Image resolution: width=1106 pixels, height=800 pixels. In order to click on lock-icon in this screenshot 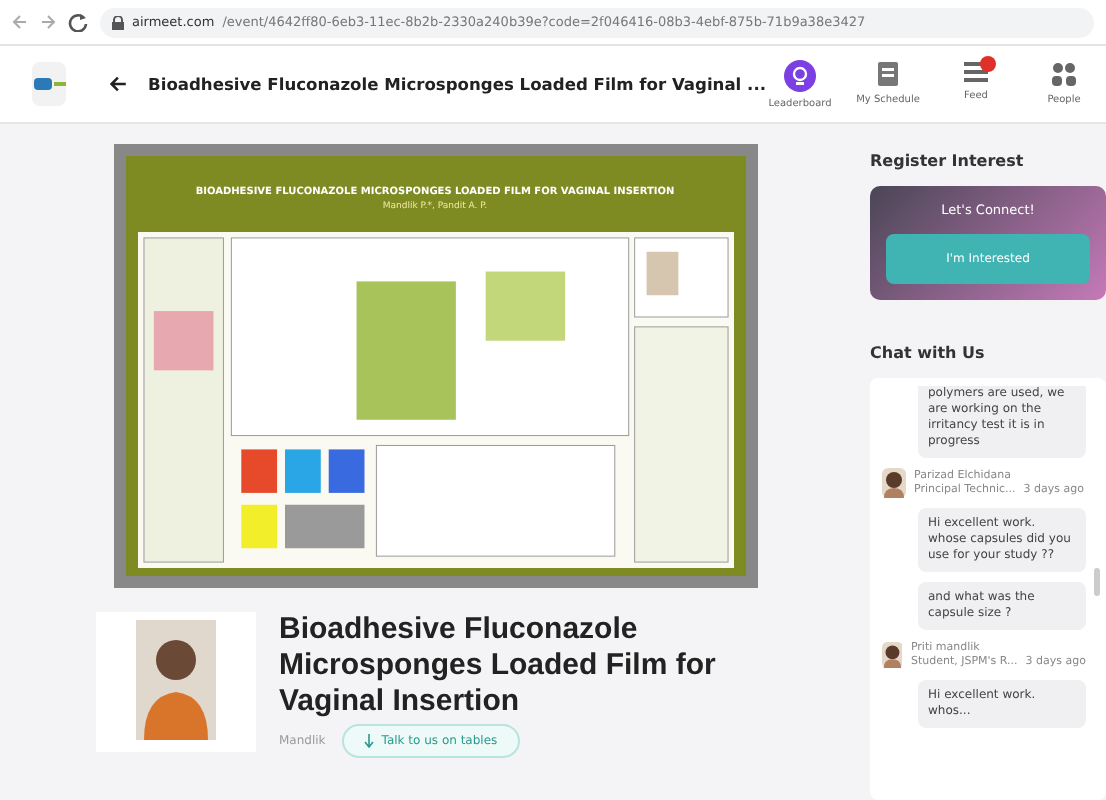, I will do `click(118, 22)`.